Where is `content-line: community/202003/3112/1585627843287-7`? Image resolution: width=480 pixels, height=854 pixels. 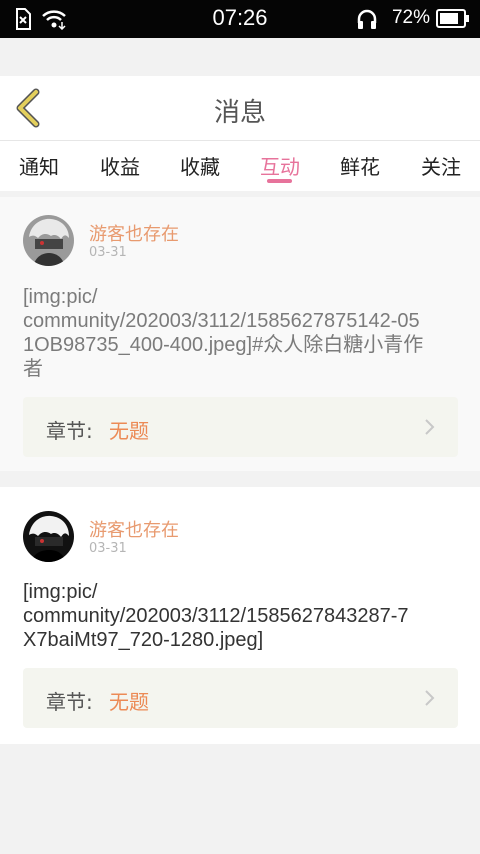 content-line: community/202003/3112/1585627843287-7 is located at coordinates (216, 616).